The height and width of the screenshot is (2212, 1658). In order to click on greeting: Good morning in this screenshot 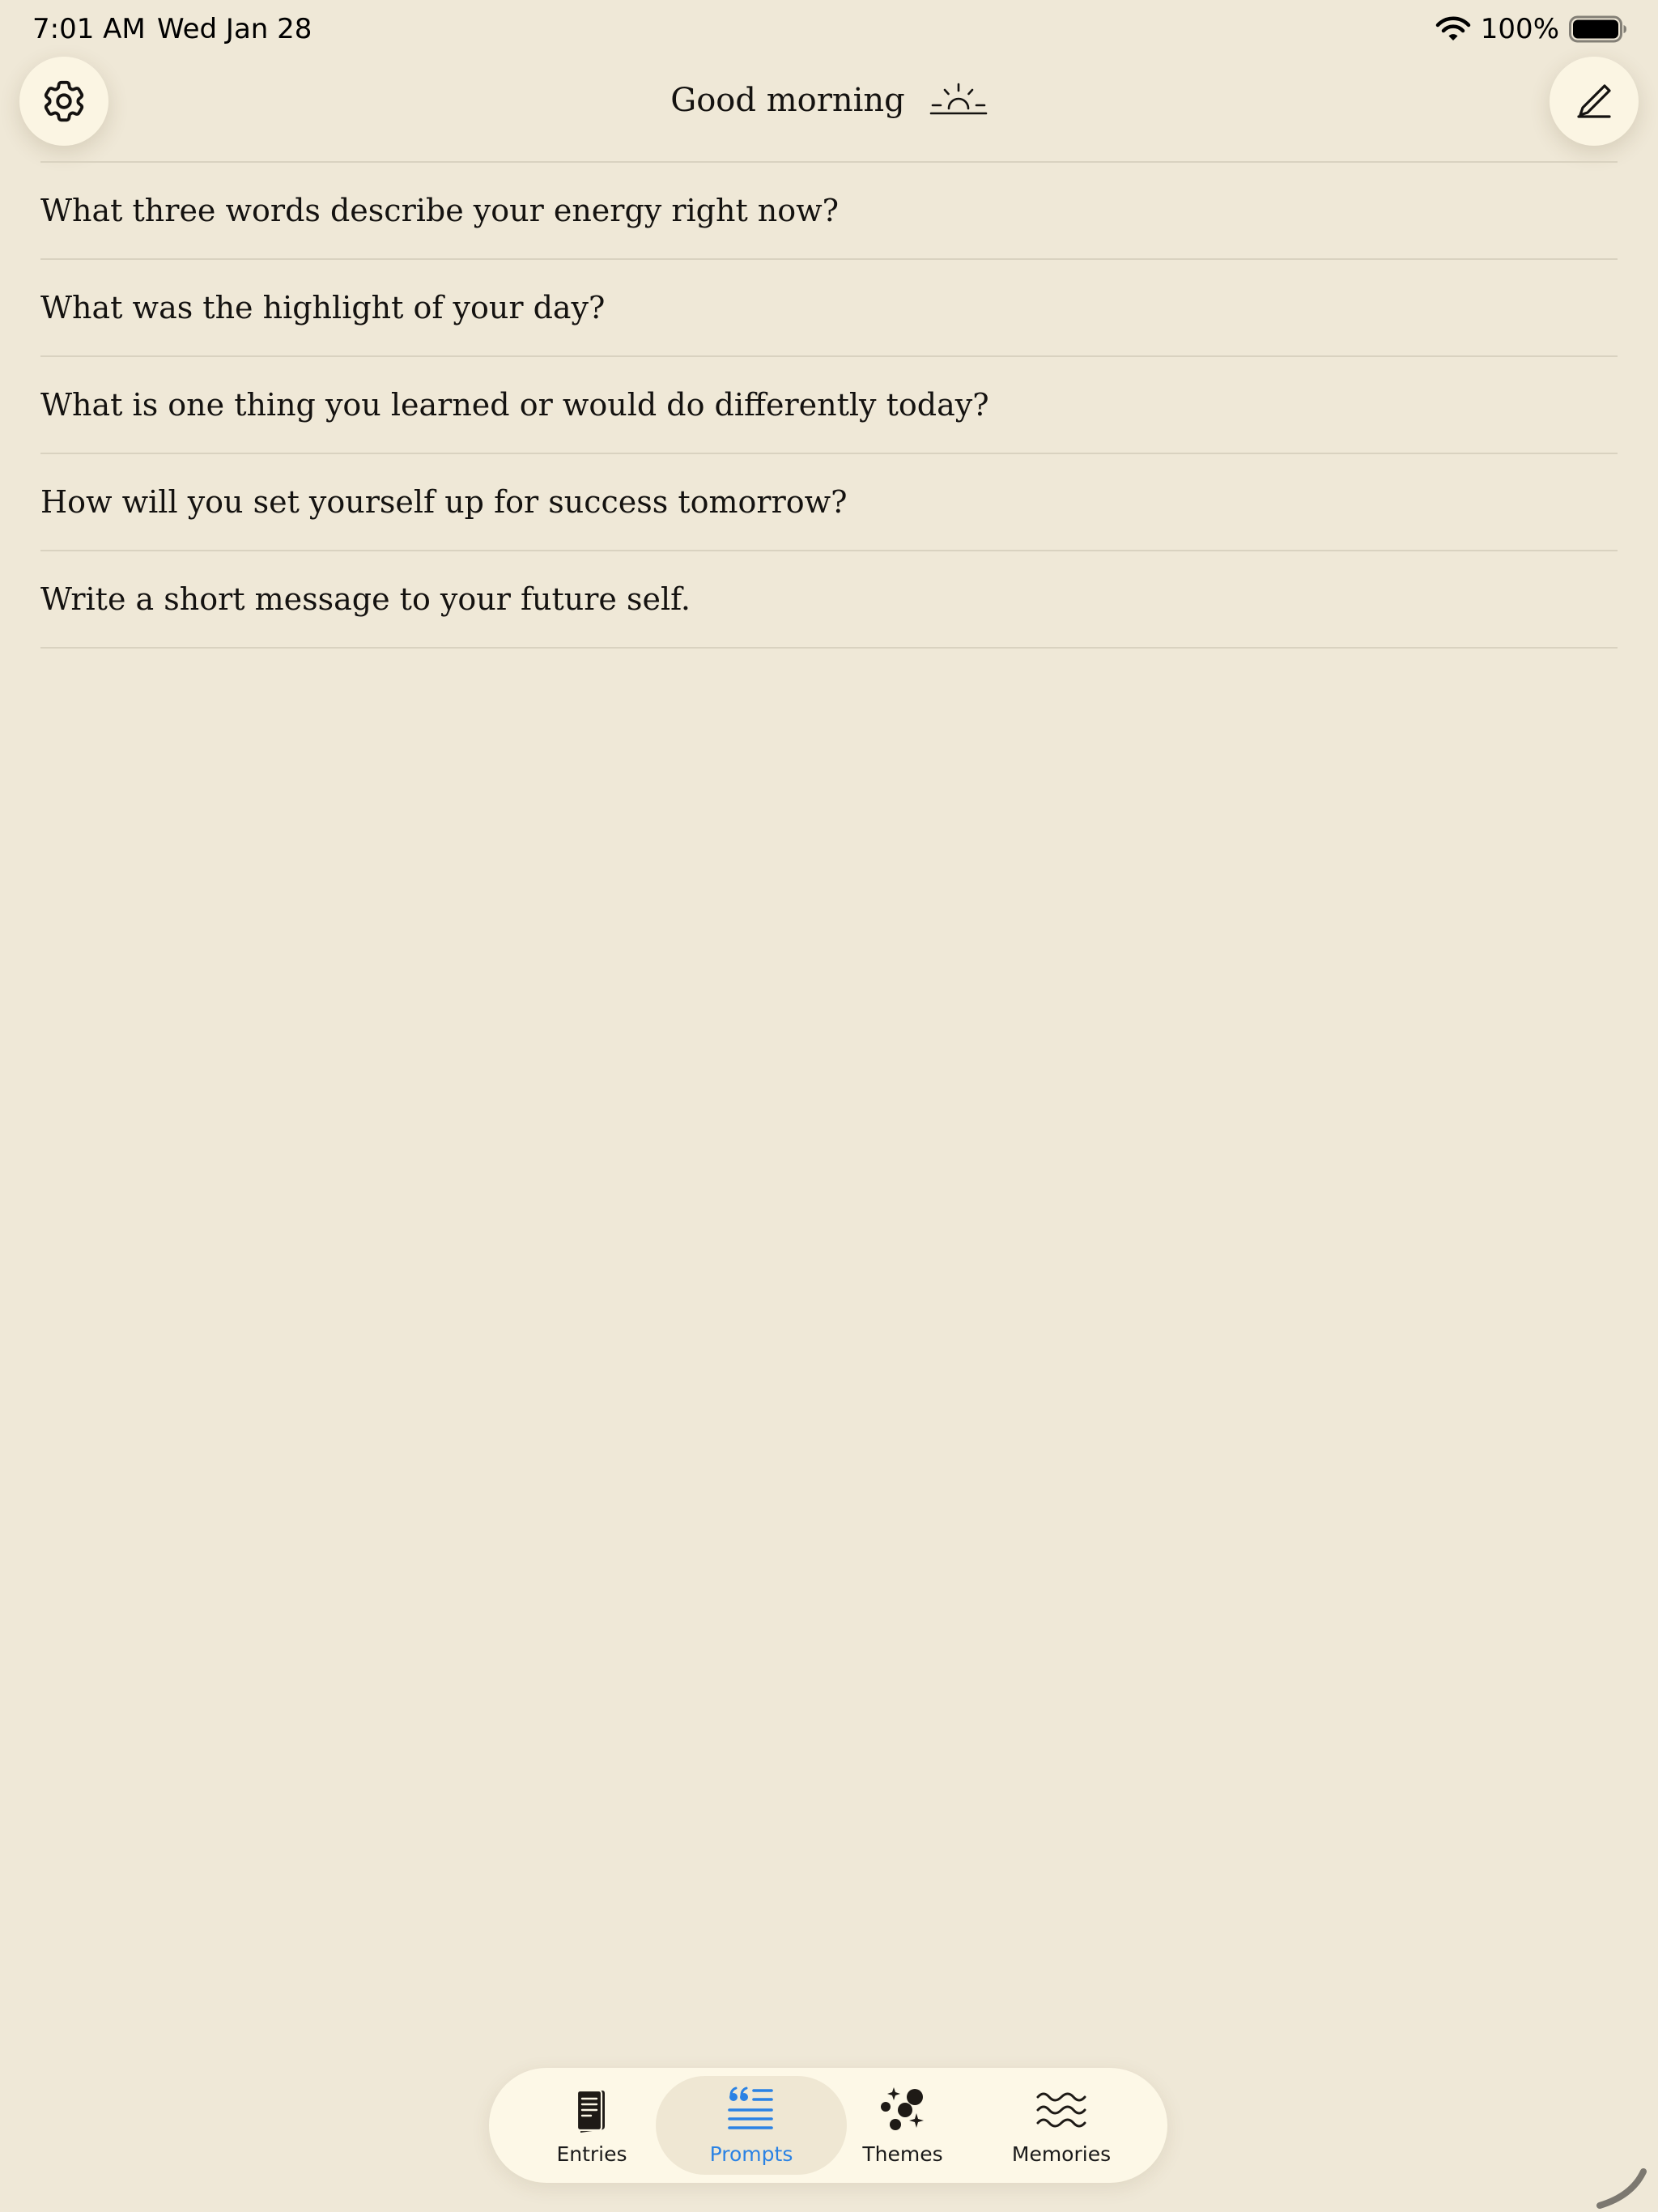, I will do `click(829, 100)`.